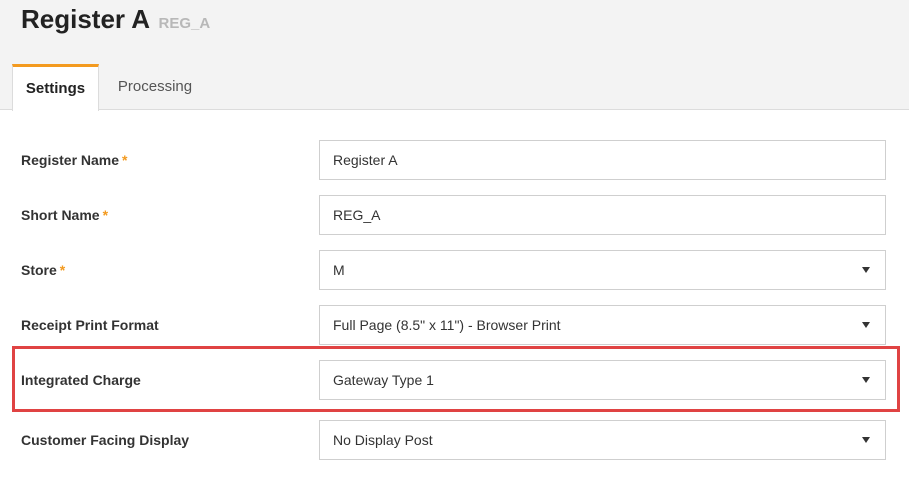 The height and width of the screenshot is (487, 909). Describe the element at coordinates (602, 270) in the screenshot. I see `store-select: M` at that location.